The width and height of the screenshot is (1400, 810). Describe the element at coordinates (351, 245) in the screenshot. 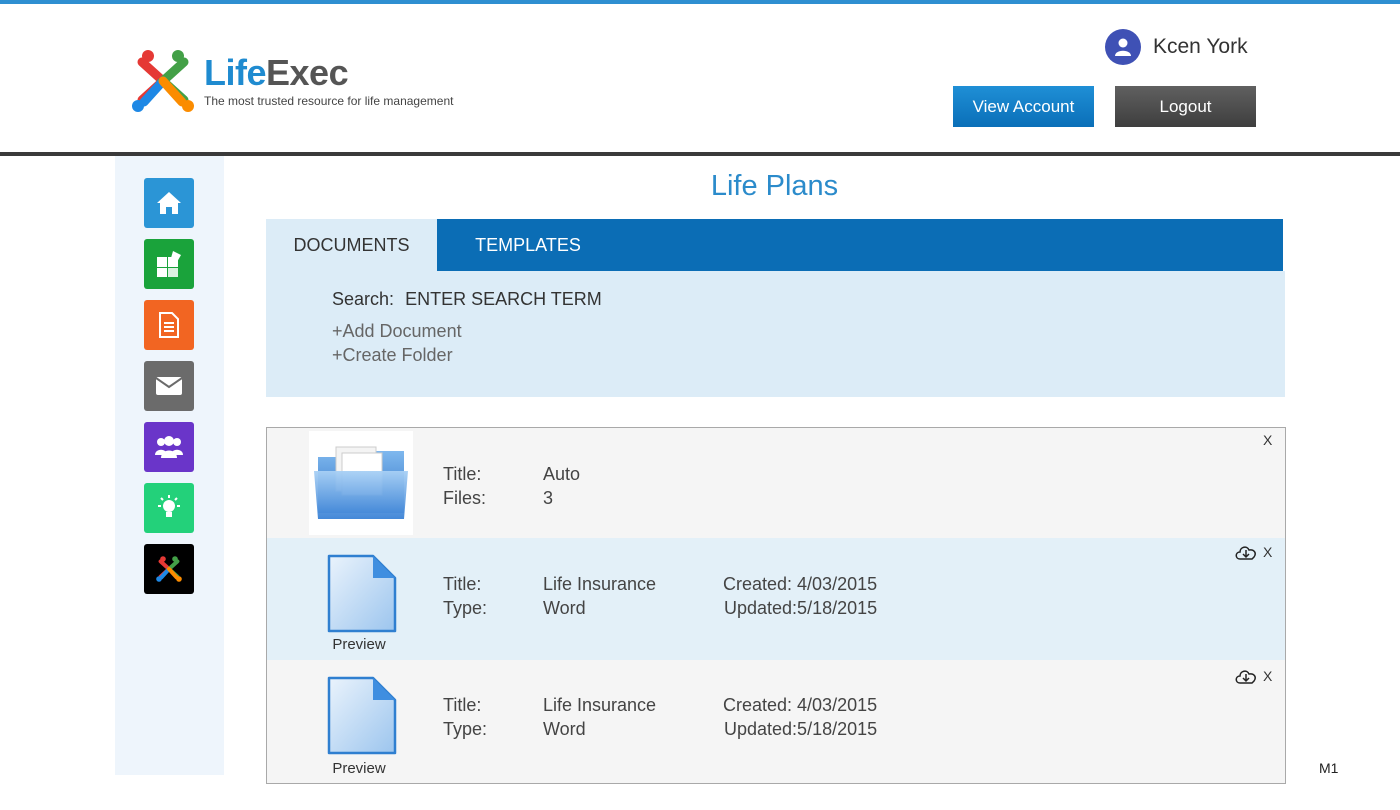

I see `tab-documents: DOCUMENTS` at that location.